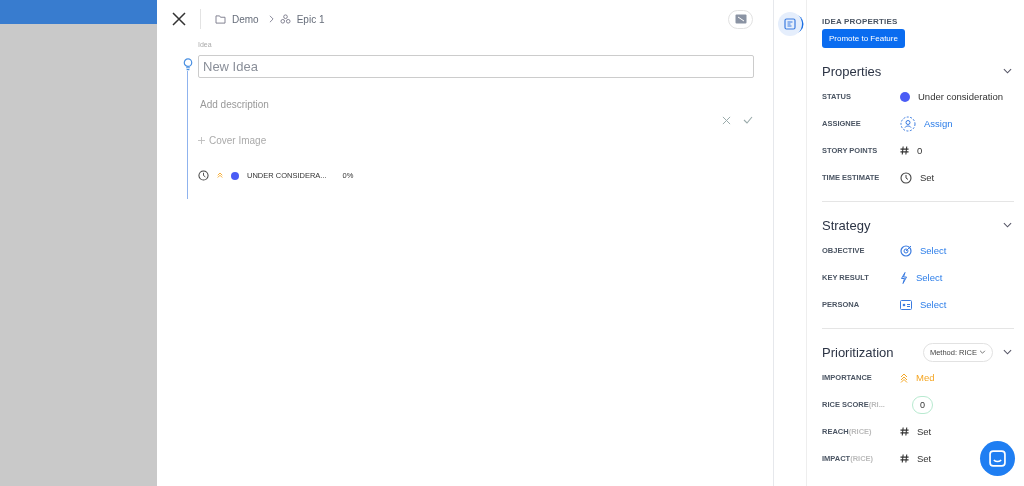 This screenshot has width=1024, height=486. I want to click on section-title: Prioritization, so click(858, 352).